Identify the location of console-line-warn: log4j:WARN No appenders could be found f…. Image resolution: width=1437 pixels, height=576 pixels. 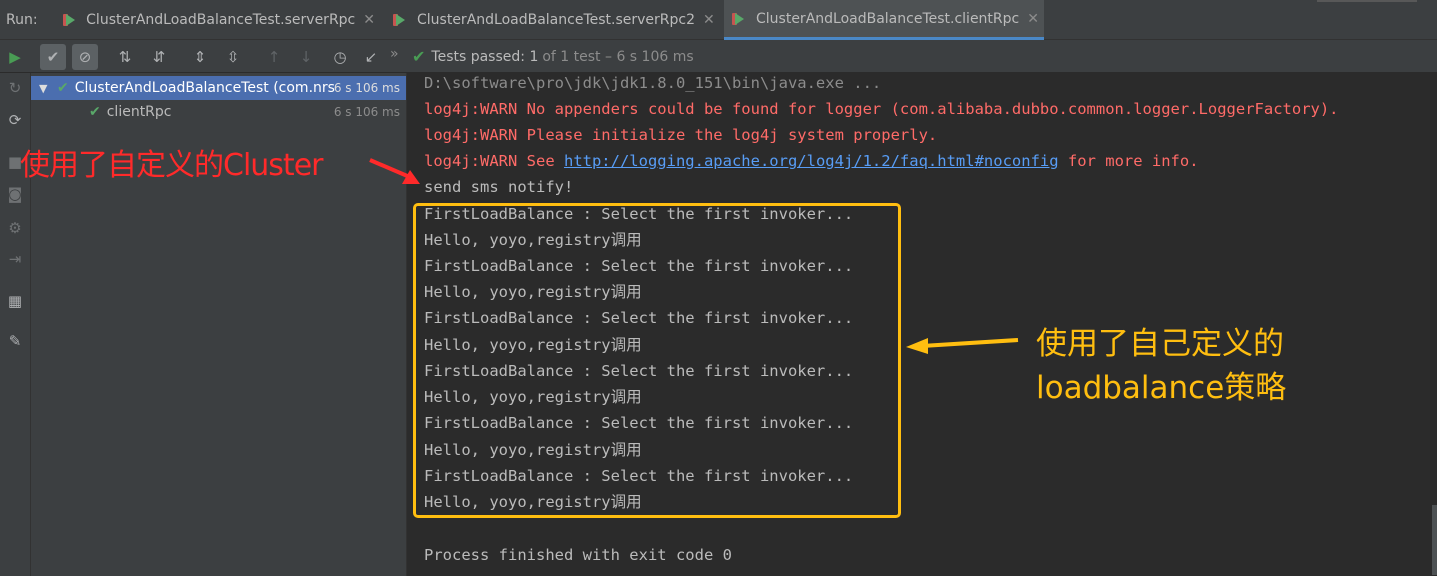
(881, 109).